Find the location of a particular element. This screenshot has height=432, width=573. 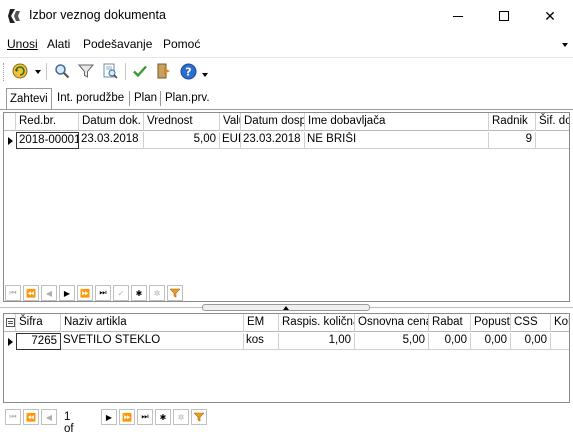

search-button is located at coordinates (62, 71).